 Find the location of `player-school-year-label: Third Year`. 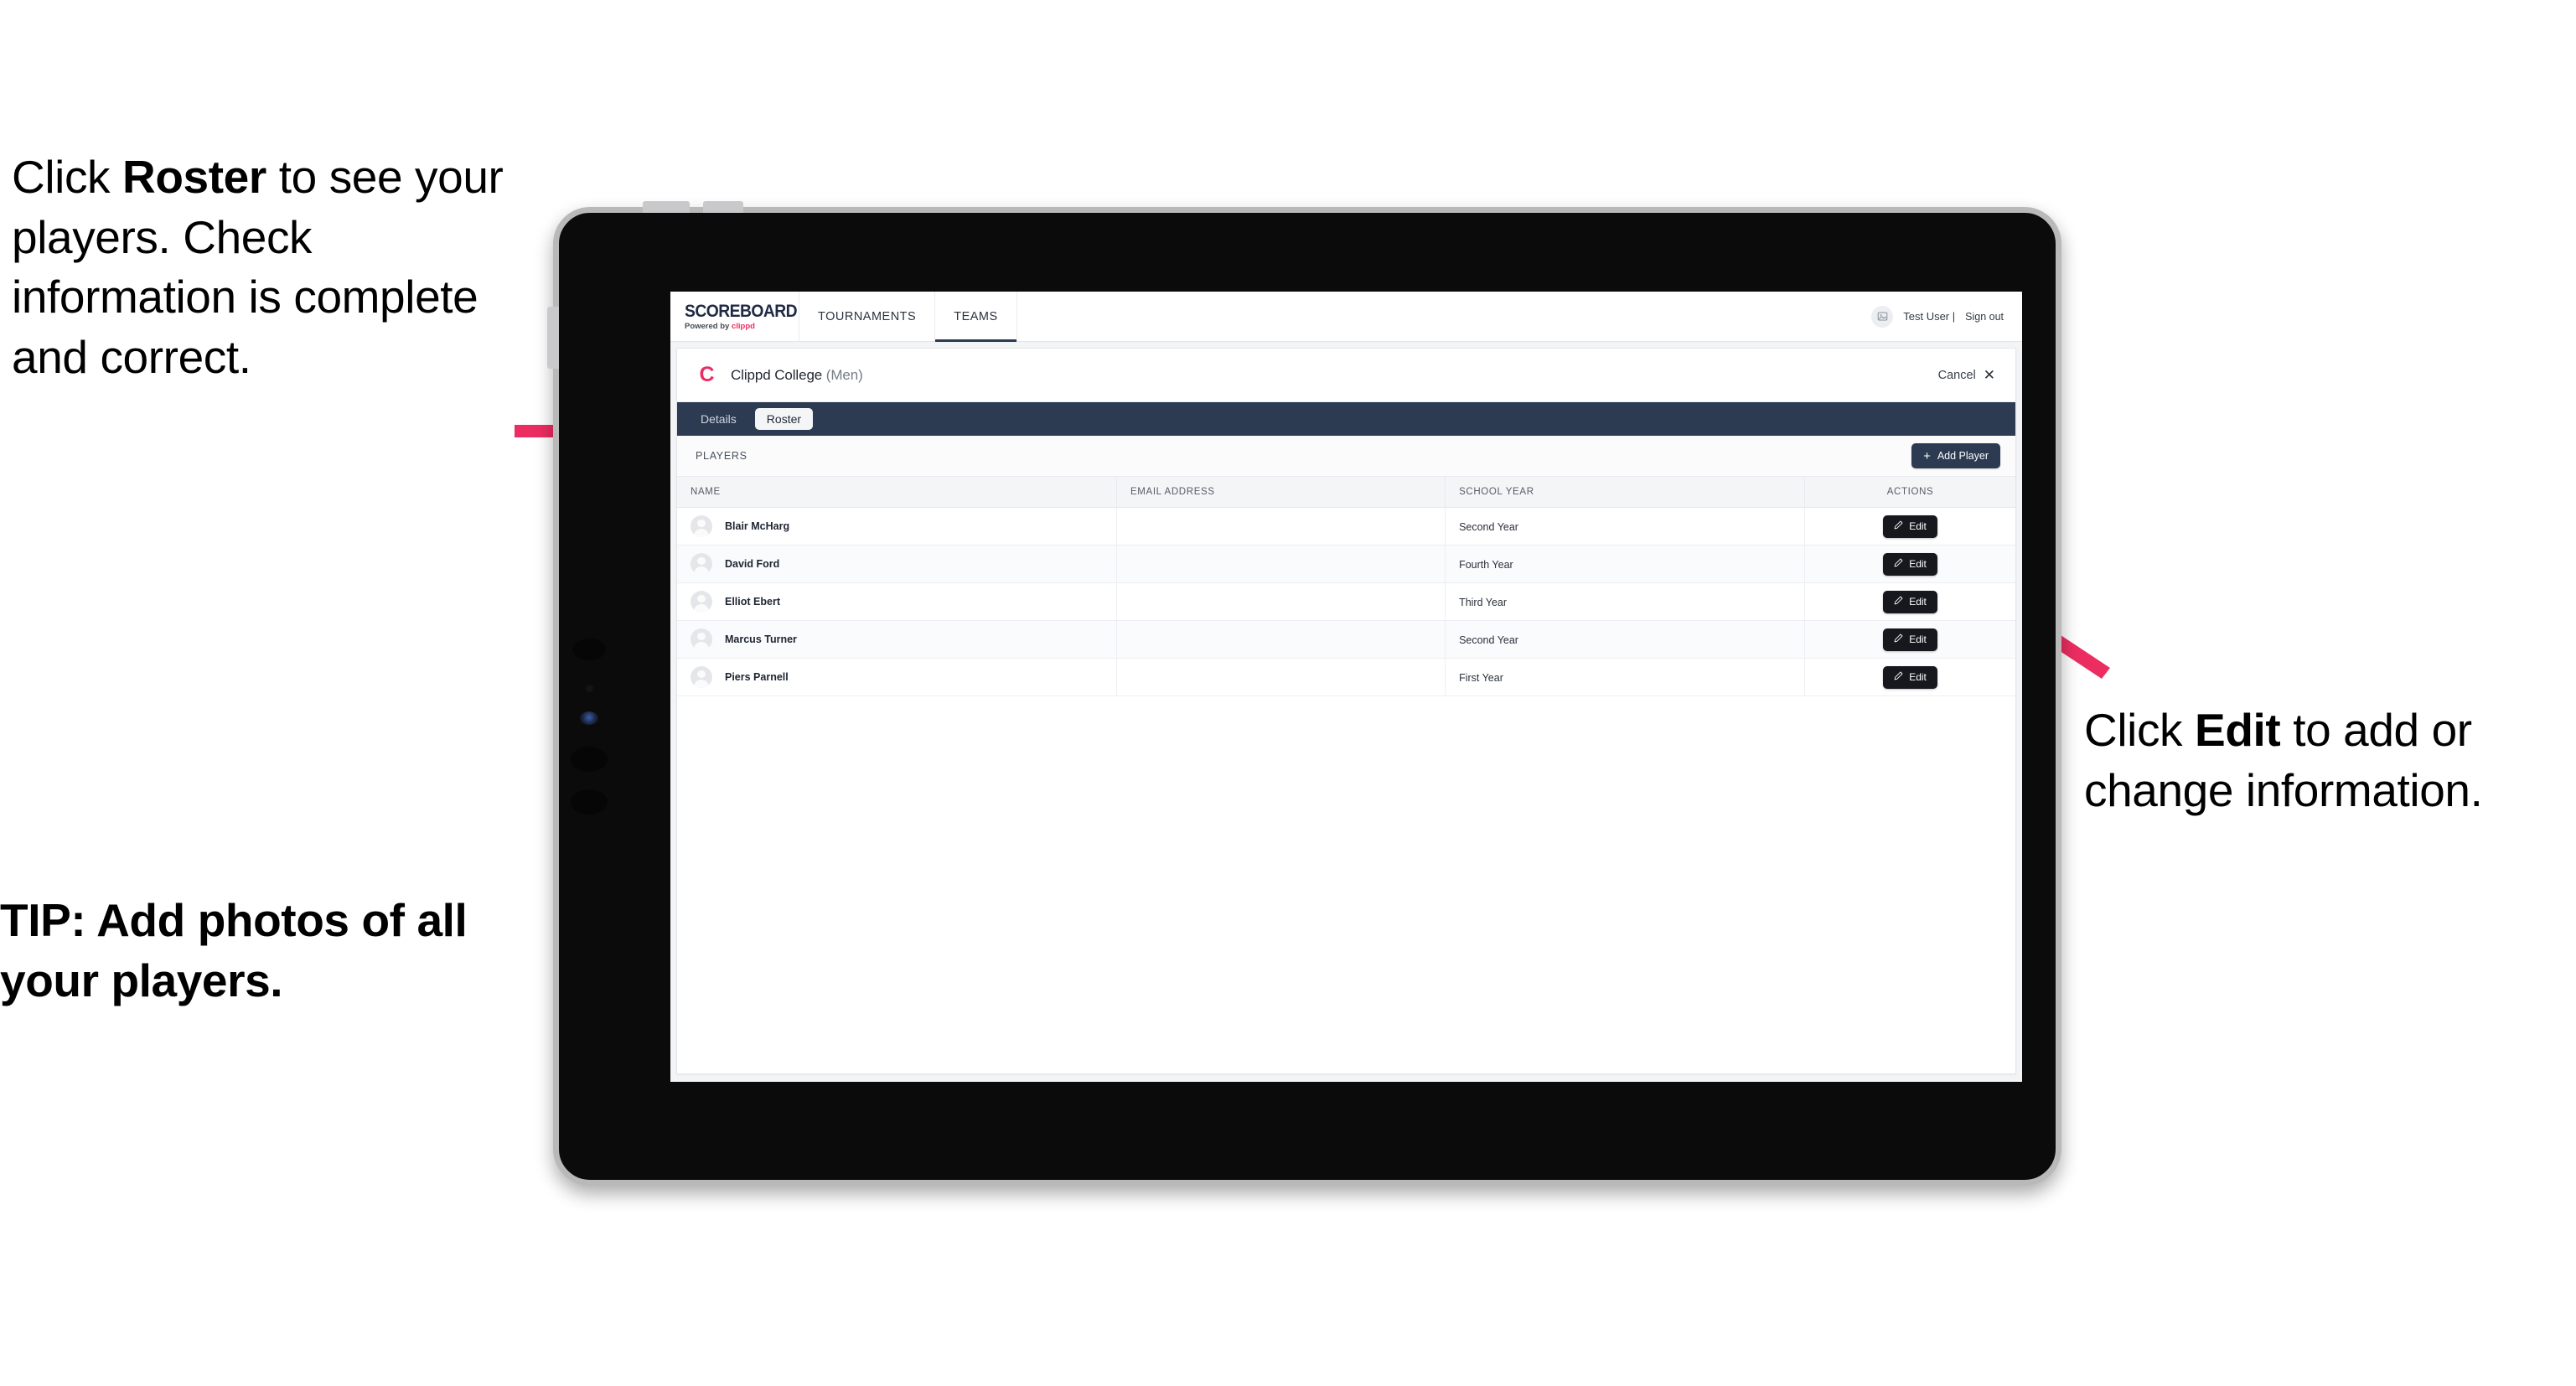

player-school-year-label: Third Year is located at coordinates (1483, 602).